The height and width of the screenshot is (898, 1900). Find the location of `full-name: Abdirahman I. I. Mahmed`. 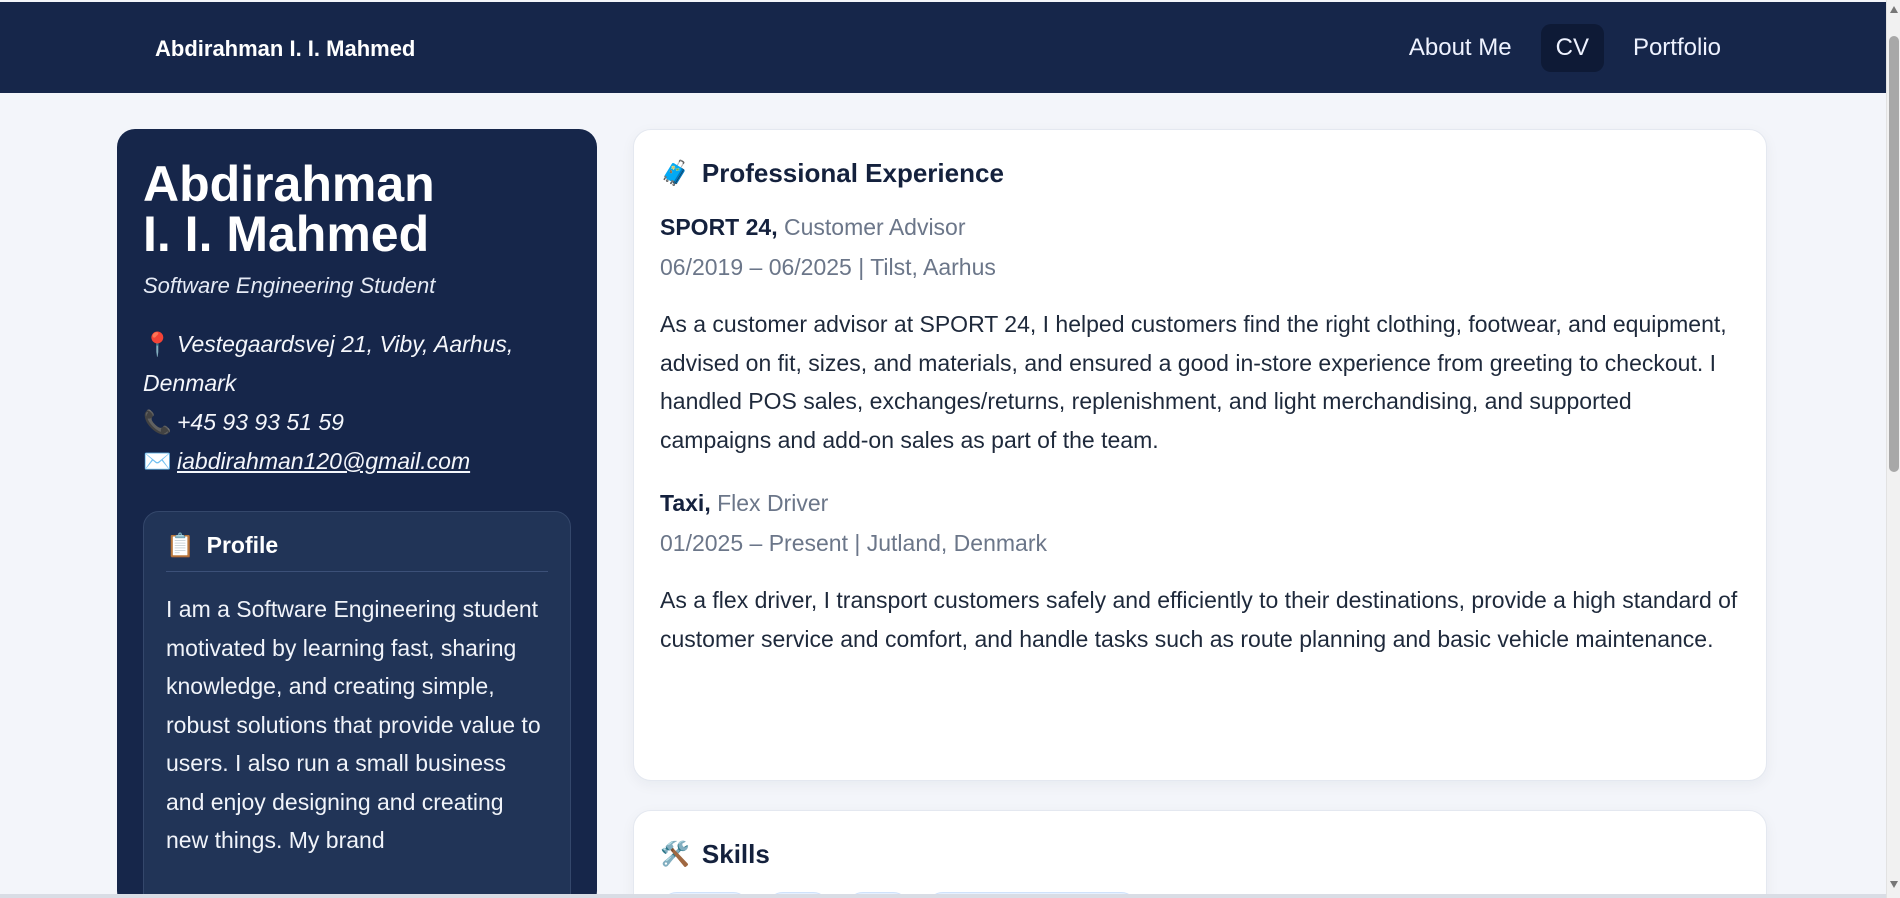

full-name: Abdirahman I. I. Mahmed is located at coordinates (313, 209).